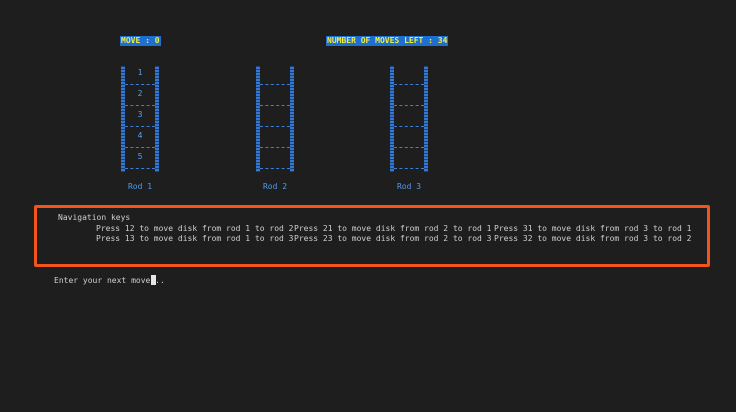  Describe the element at coordinates (94, 217) in the screenshot. I see `navigation-keys-title: Navigation keys` at that location.